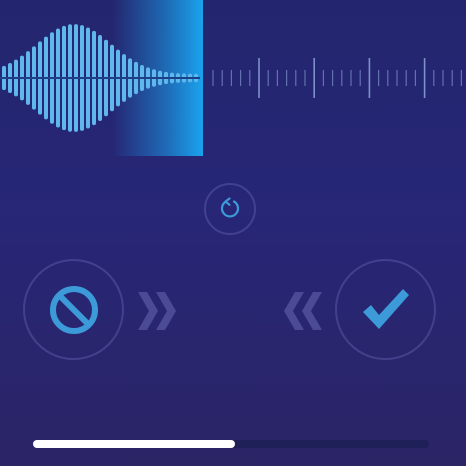 This screenshot has height=466, width=466. I want to click on reject-button, so click(73, 309).